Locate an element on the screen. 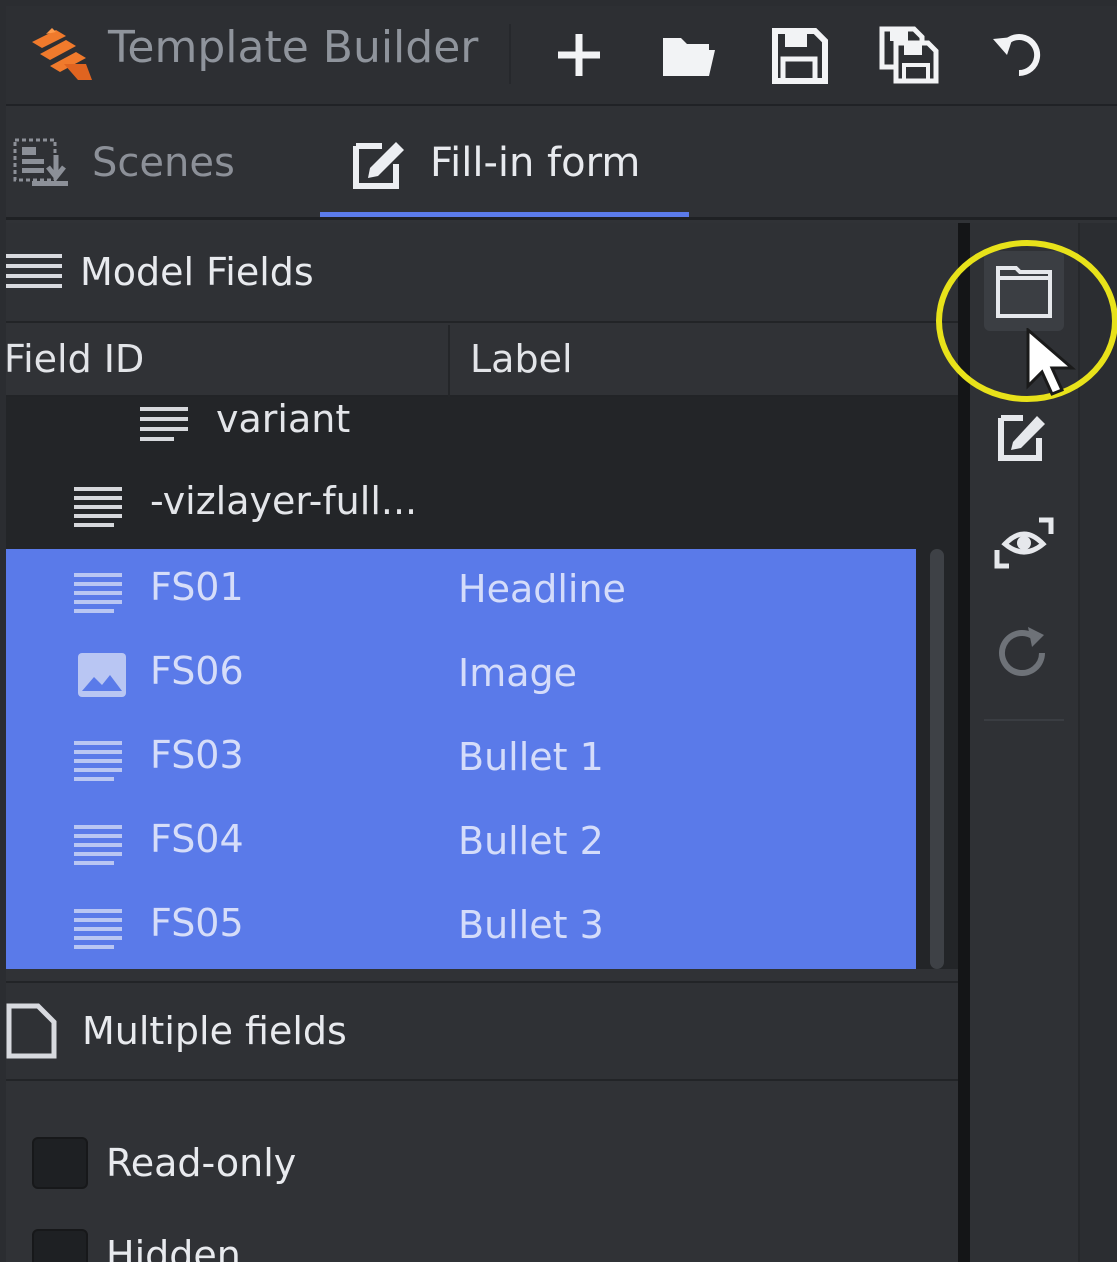  field-id: FS05 is located at coordinates (197, 923).